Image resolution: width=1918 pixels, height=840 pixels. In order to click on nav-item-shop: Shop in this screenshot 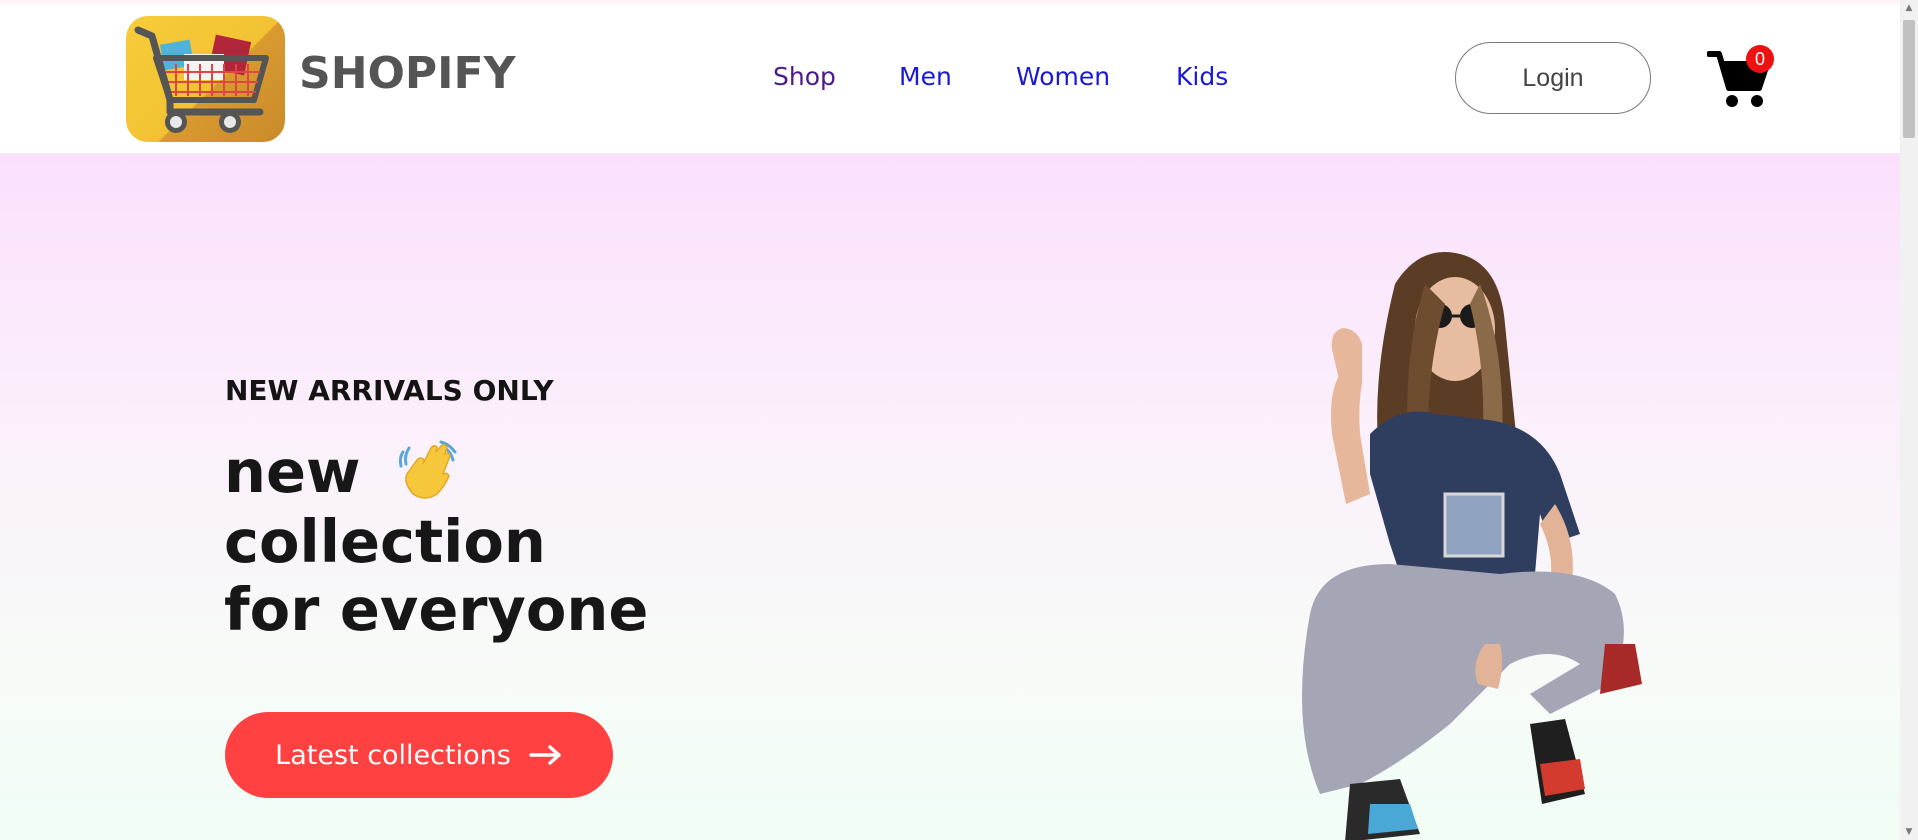, I will do `click(804, 76)`.